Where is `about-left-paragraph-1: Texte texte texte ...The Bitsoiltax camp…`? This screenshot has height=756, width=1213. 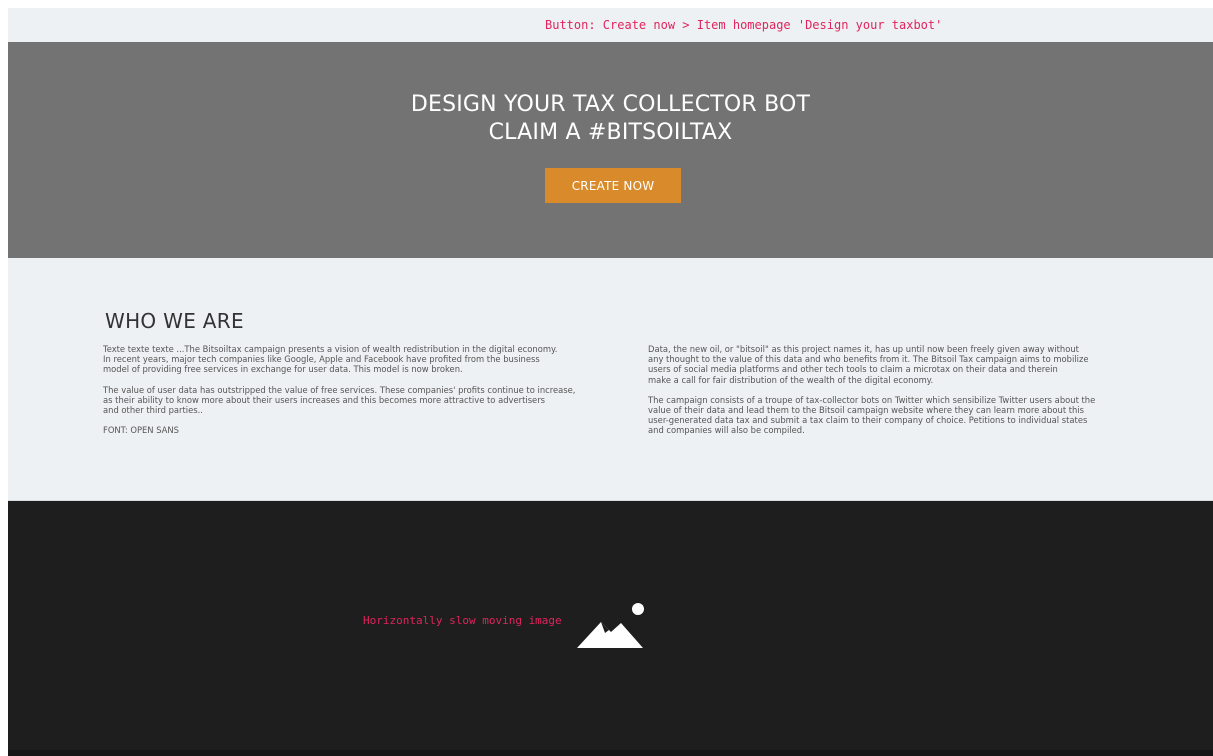
about-left-paragraph-1: Texte texte texte ...The Bitsoiltax camp… is located at coordinates (355, 359).